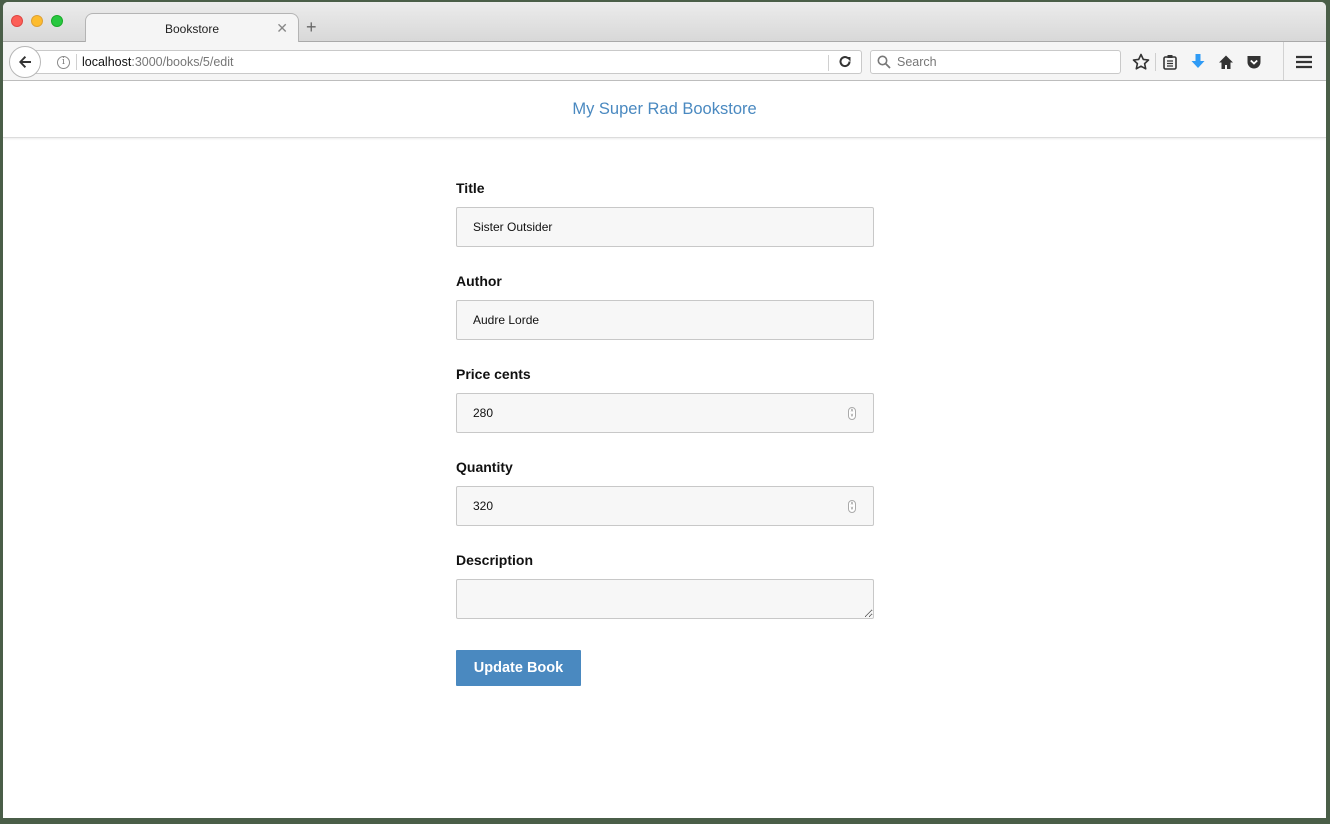  I want to click on quantity-stepper: ˄ ˅, so click(852, 506).